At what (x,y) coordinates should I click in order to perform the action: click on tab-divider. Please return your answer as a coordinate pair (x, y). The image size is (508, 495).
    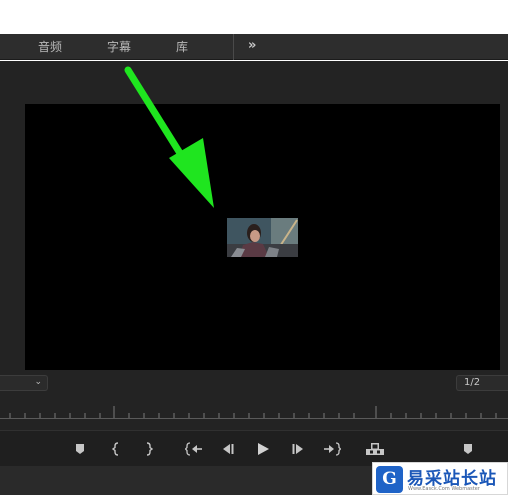
    Looking at the image, I should click on (233, 47).